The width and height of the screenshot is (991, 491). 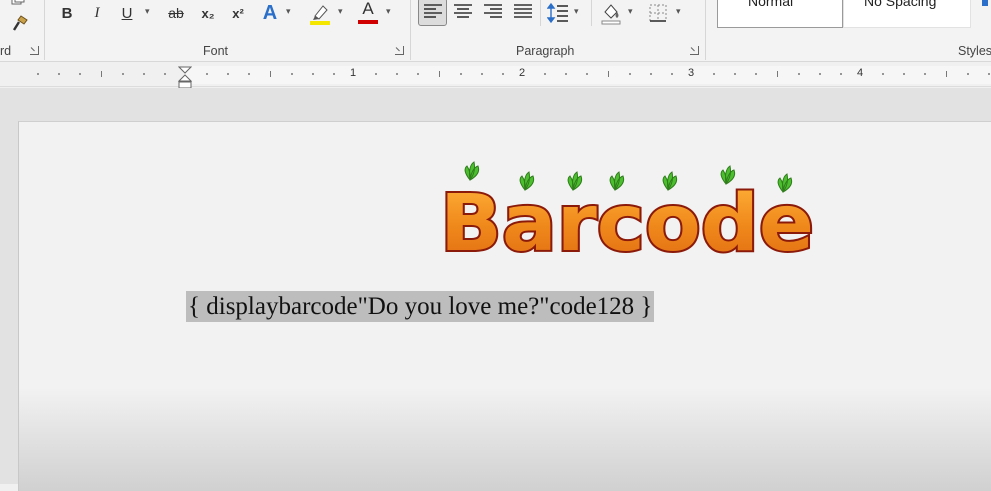 I want to click on paragraph-dialog-launcher, so click(x=694, y=50).